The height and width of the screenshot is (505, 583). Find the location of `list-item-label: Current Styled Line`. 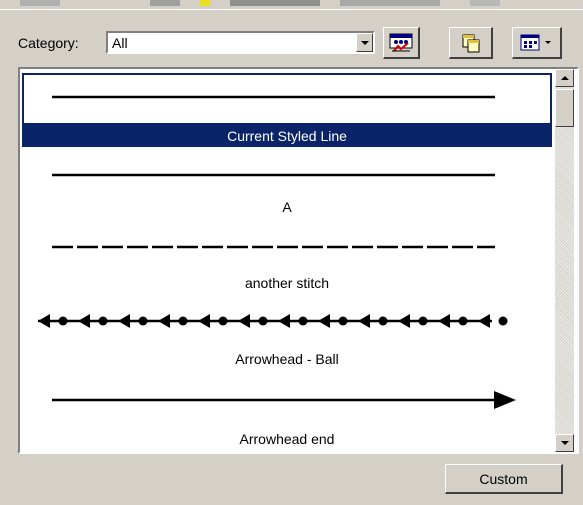

list-item-label: Current Styled Line is located at coordinates (287, 136).